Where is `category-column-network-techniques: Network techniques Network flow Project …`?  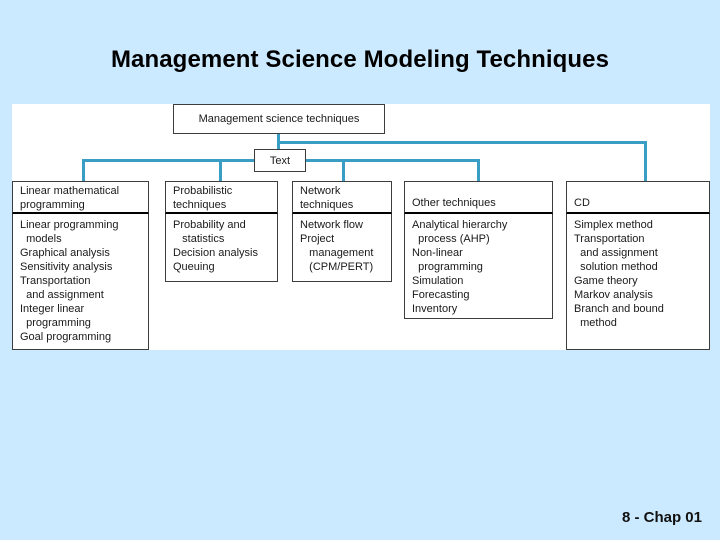
category-column-network-techniques: Network techniques Network flow Project … is located at coordinates (342, 231).